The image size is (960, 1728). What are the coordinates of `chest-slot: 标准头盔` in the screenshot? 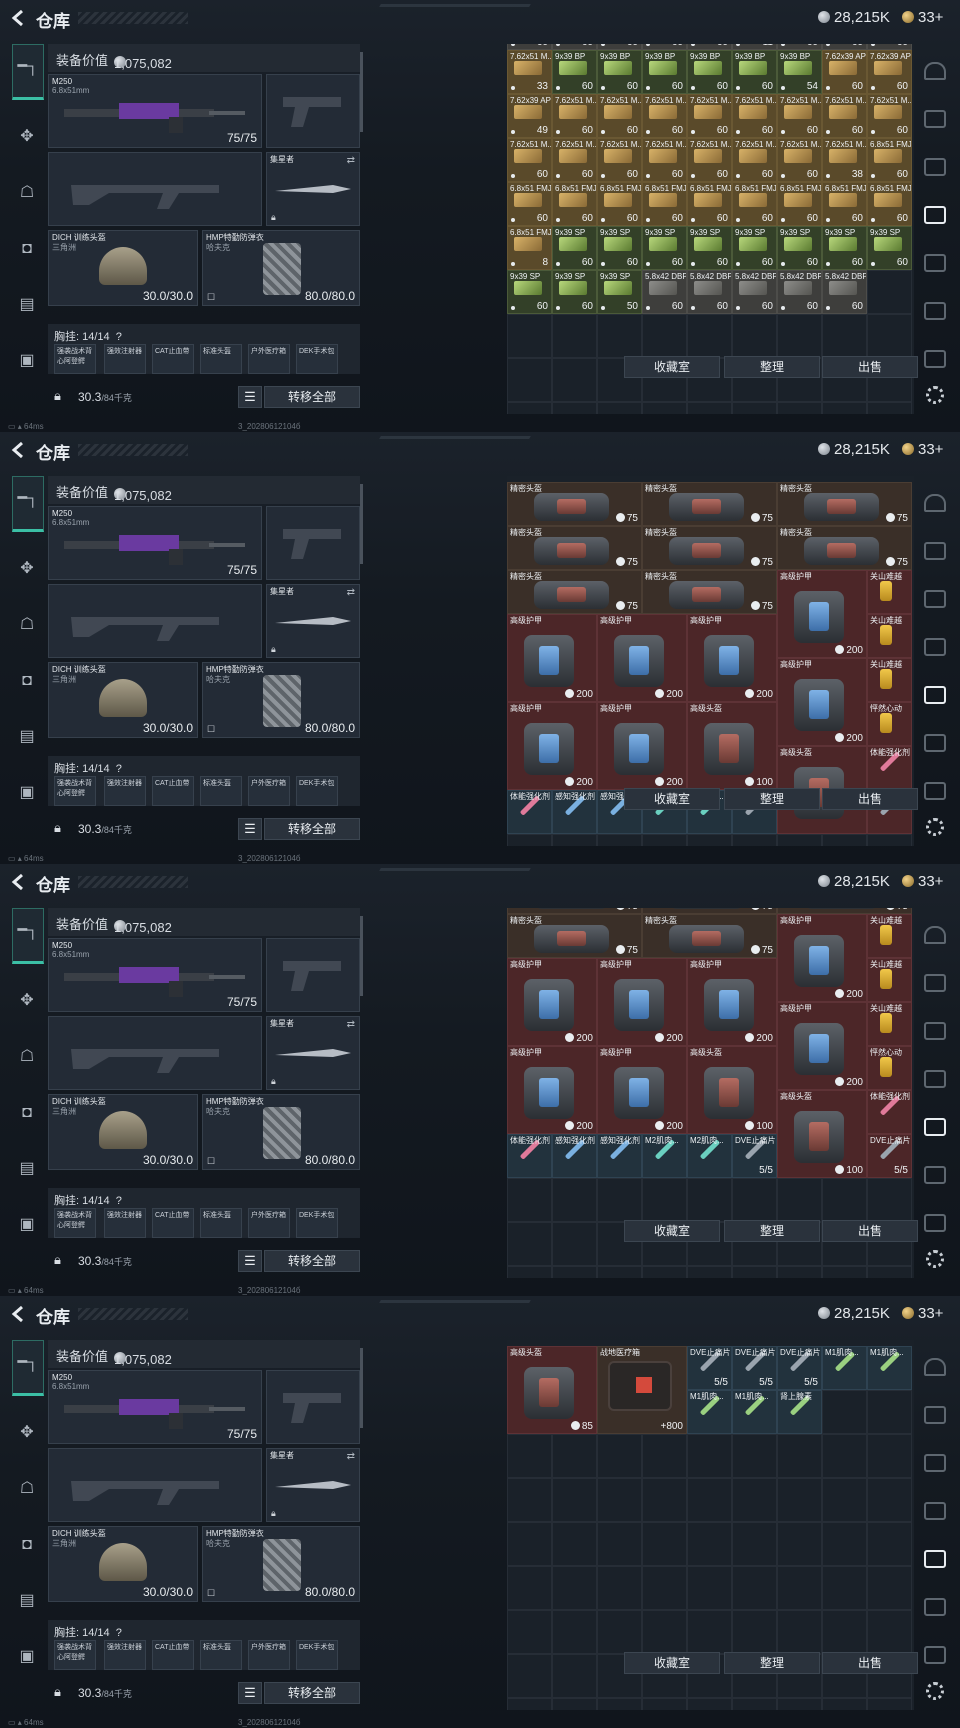 It's located at (221, 1655).